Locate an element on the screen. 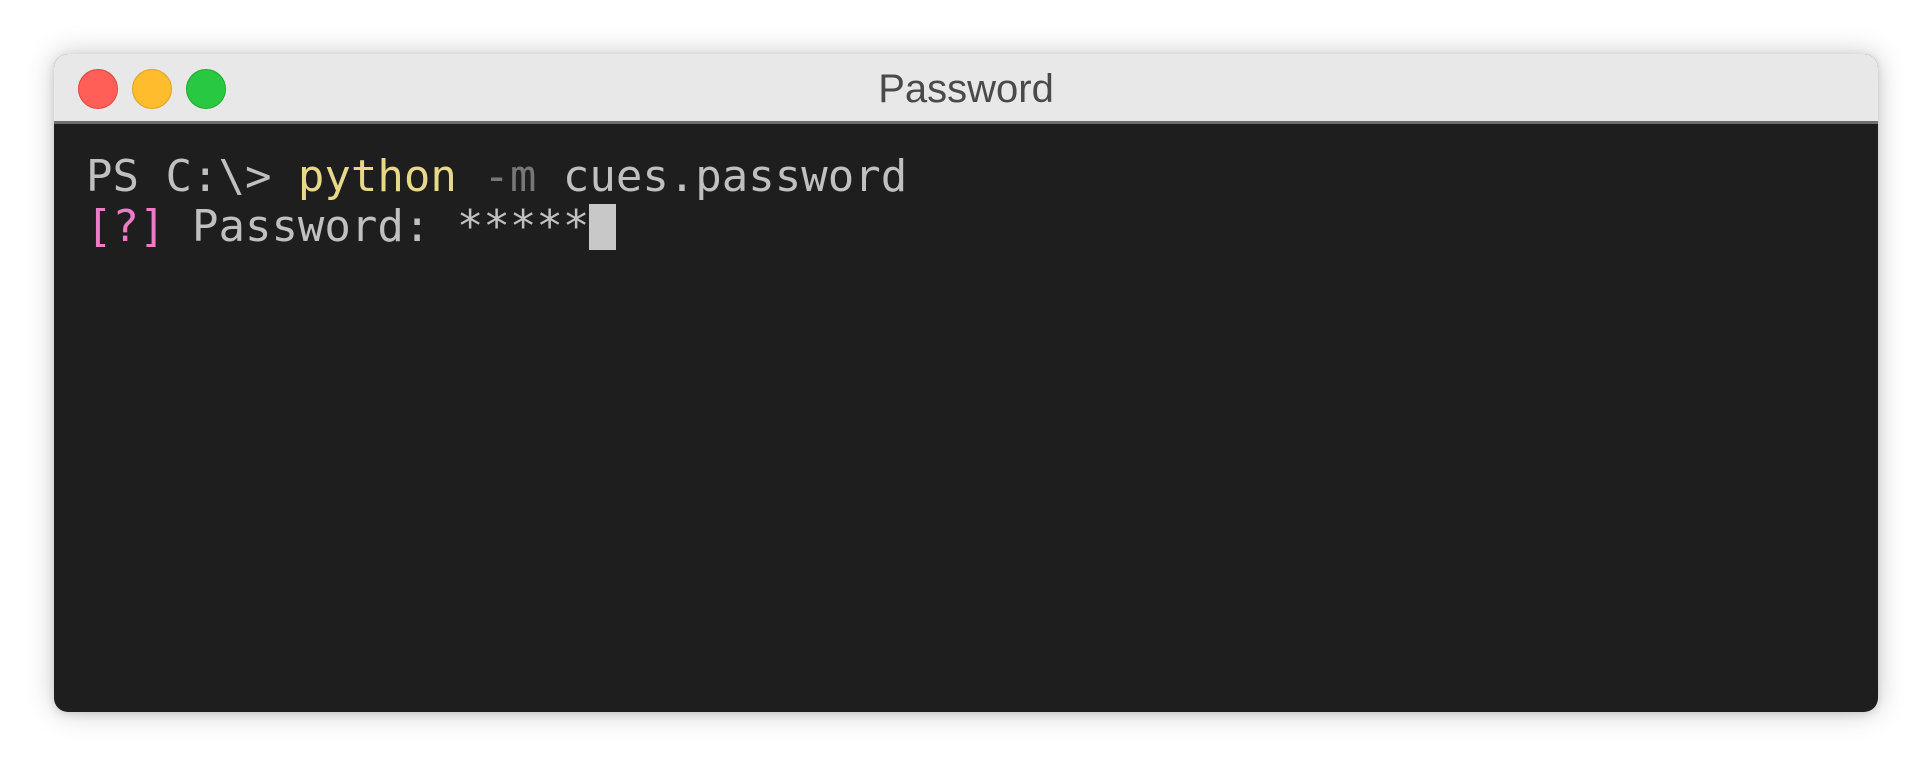 This screenshot has width=1932, height=768. title-bar: Password is located at coordinates (966, 89).